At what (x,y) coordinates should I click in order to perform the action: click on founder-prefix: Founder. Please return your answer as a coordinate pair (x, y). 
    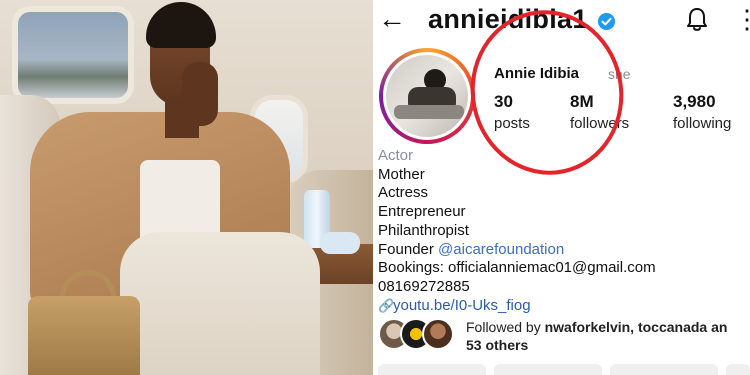
    Looking at the image, I should click on (406, 249).